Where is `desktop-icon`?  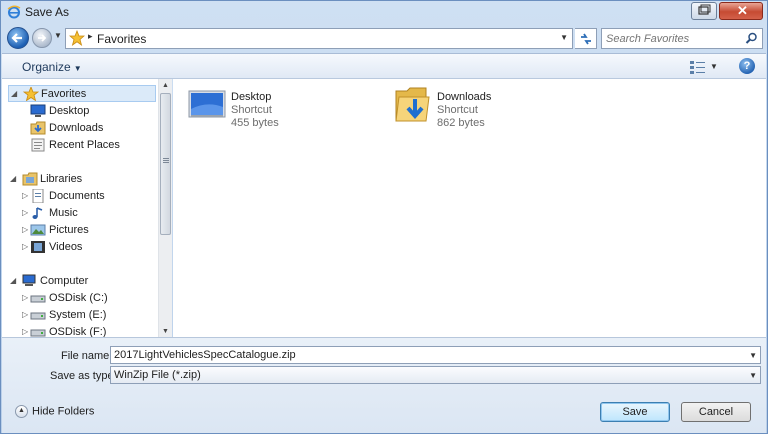 desktop-icon is located at coordinates (38, 110).